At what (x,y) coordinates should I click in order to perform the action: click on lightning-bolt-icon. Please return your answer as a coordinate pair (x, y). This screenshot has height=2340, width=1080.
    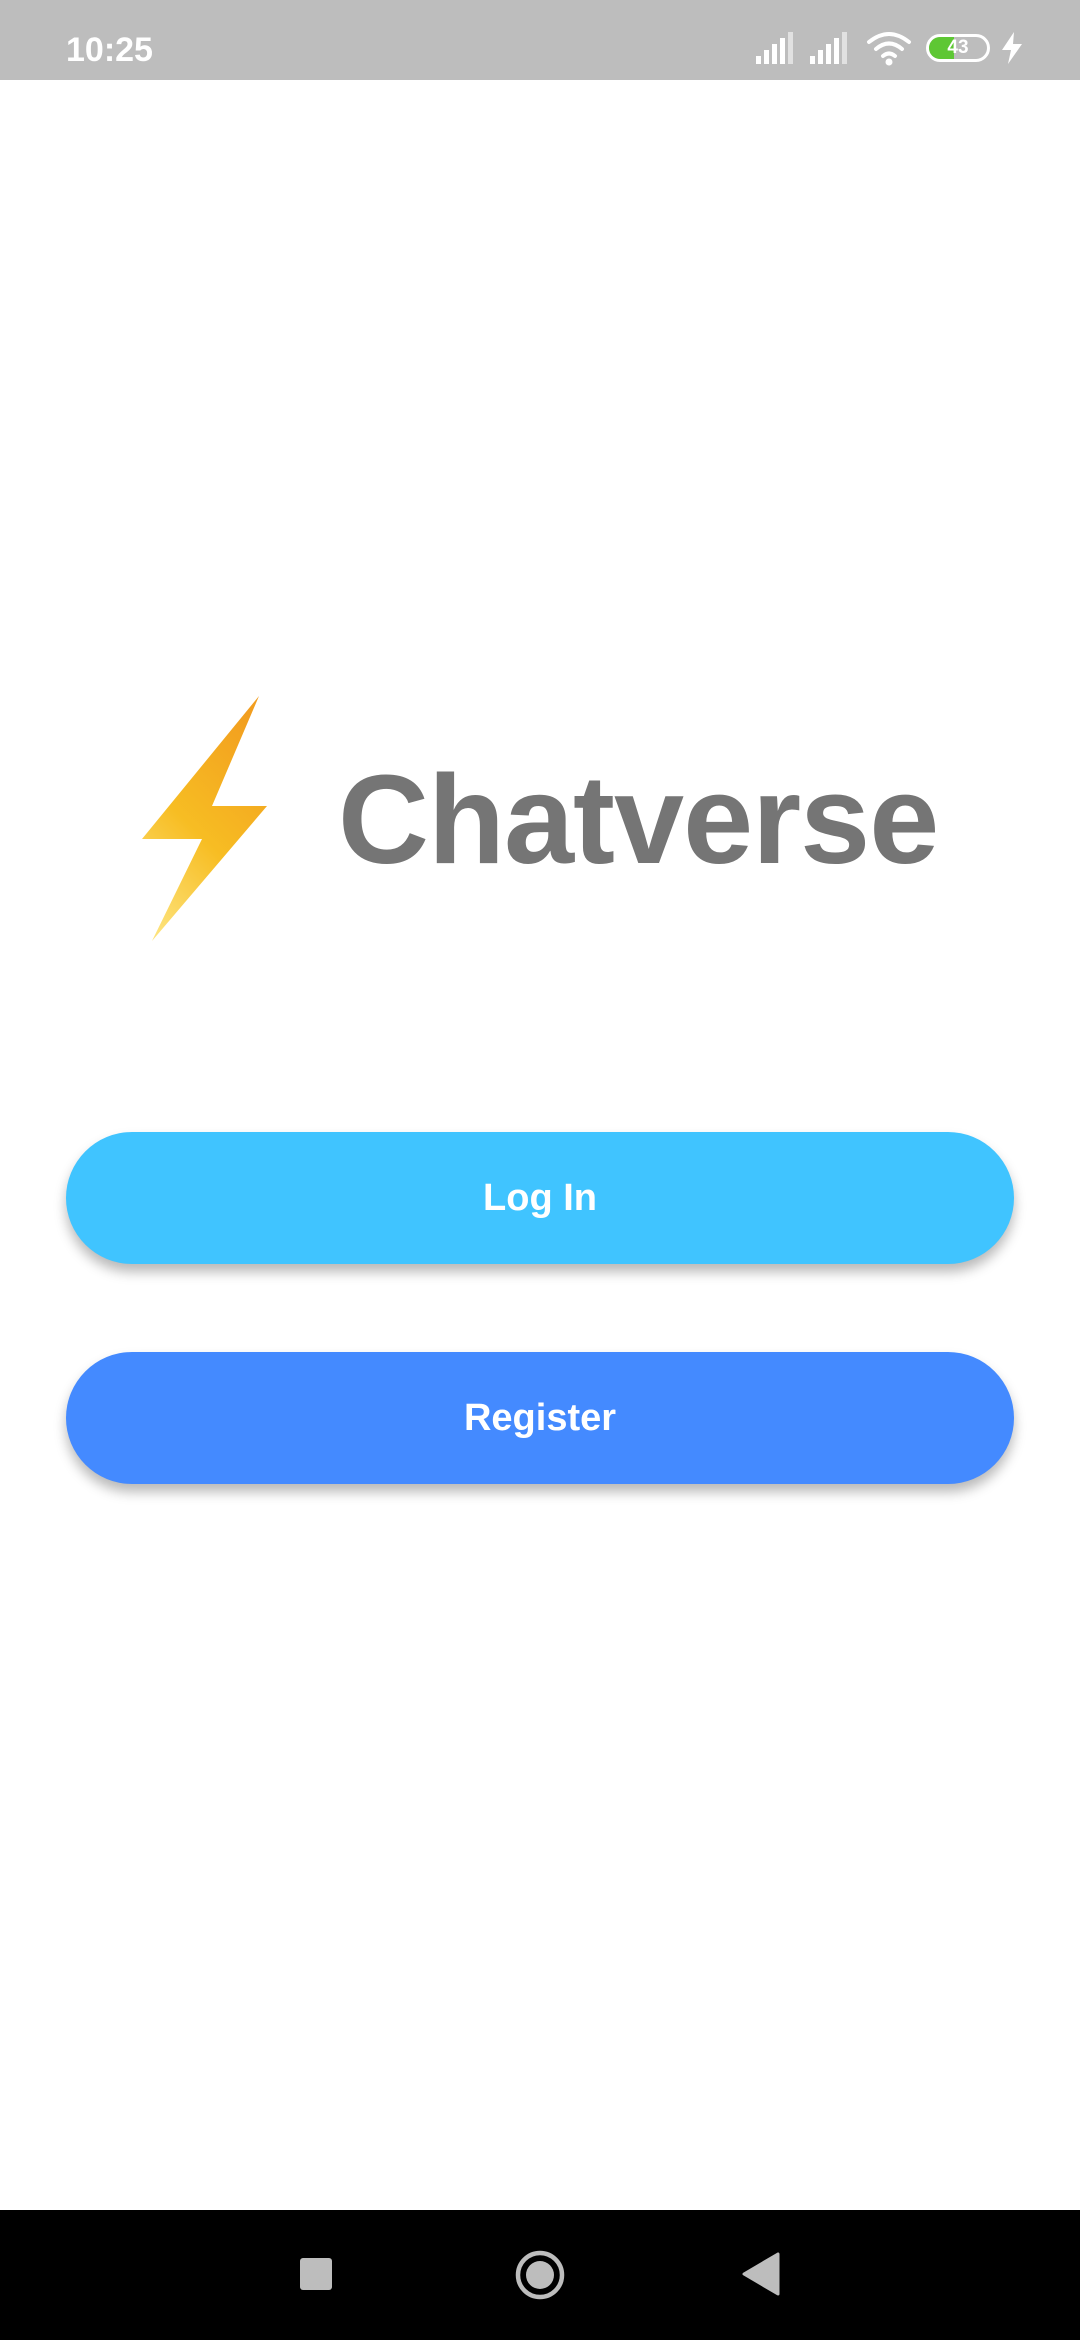
    Looking at the image, I should click on (204, 818).